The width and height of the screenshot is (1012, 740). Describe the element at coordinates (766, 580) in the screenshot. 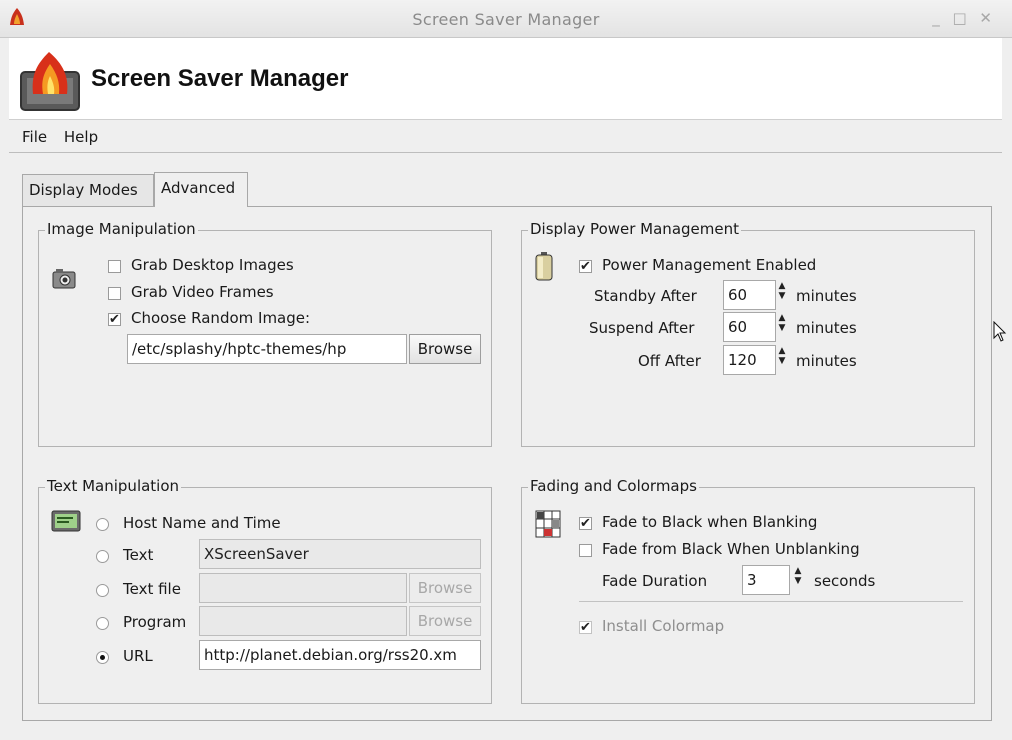

I see `fade-duration-input: 3` at that location.